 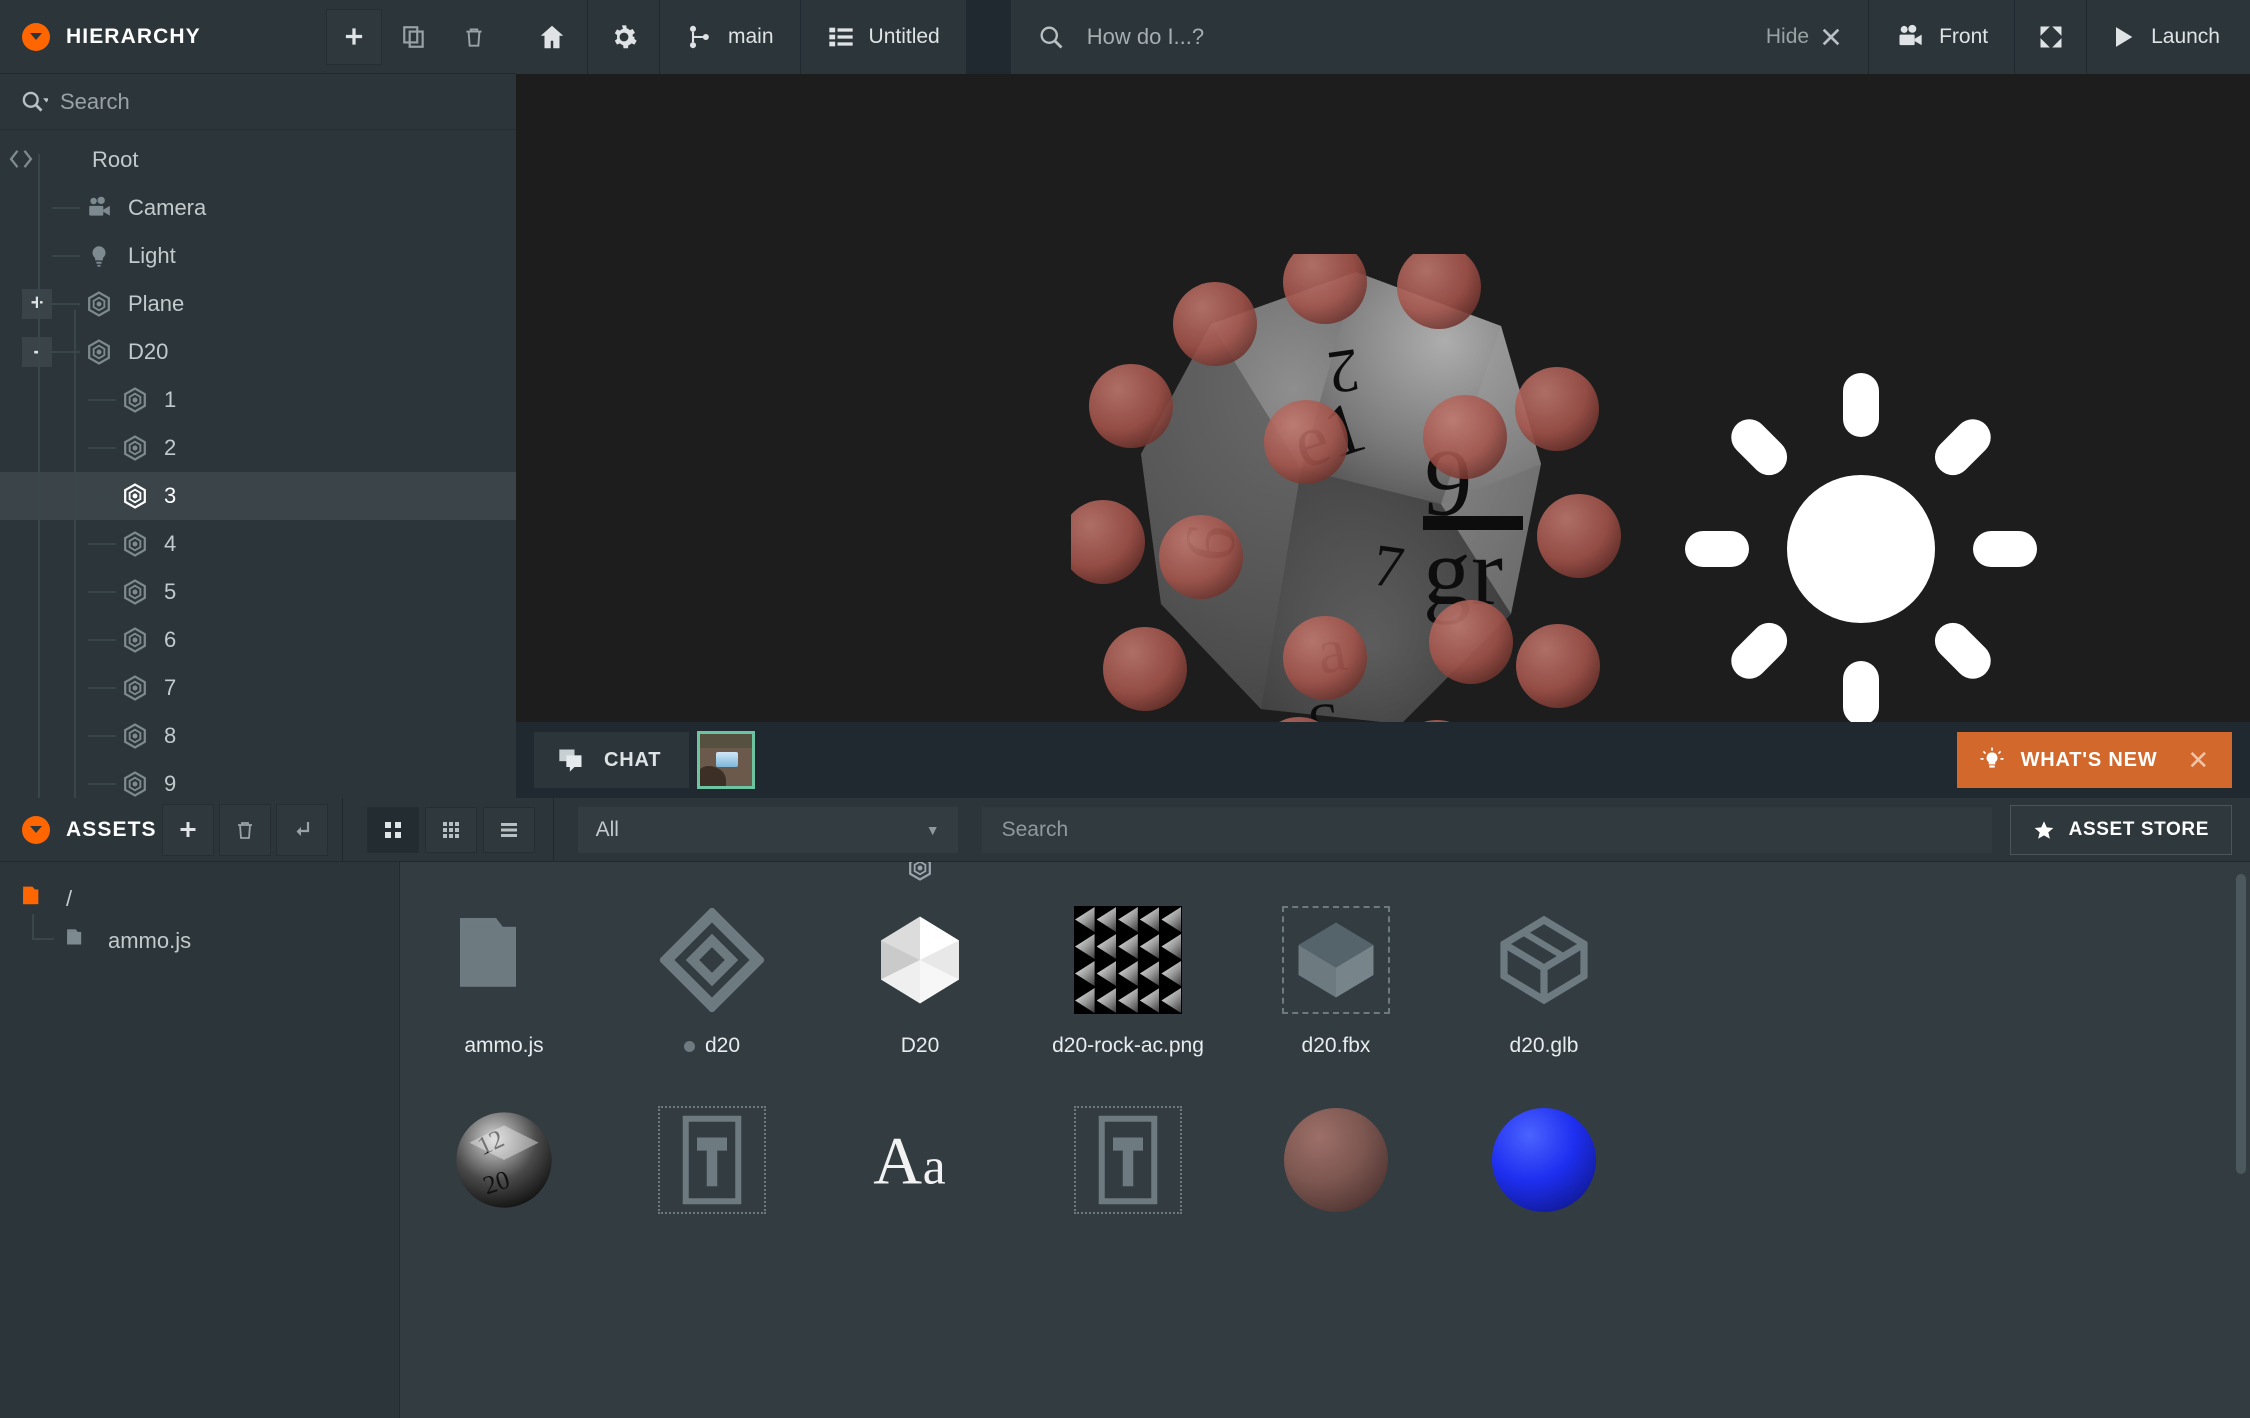 What do you see at coordinates (258, 544) in the screenshot?
I see `hierarchy-item-4: 4` at bounding box center [258, 544].